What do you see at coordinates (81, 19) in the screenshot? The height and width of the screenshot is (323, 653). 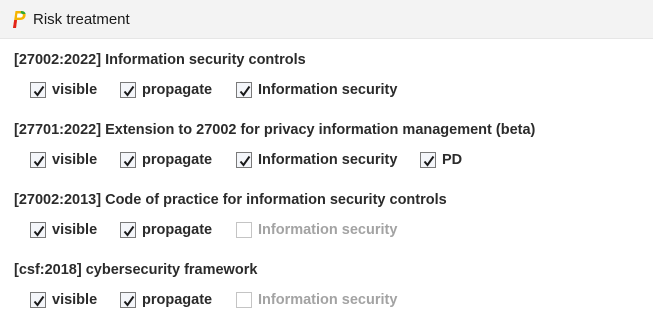 I see `window-title: Risk treatment` at bounding box center [81, 19].